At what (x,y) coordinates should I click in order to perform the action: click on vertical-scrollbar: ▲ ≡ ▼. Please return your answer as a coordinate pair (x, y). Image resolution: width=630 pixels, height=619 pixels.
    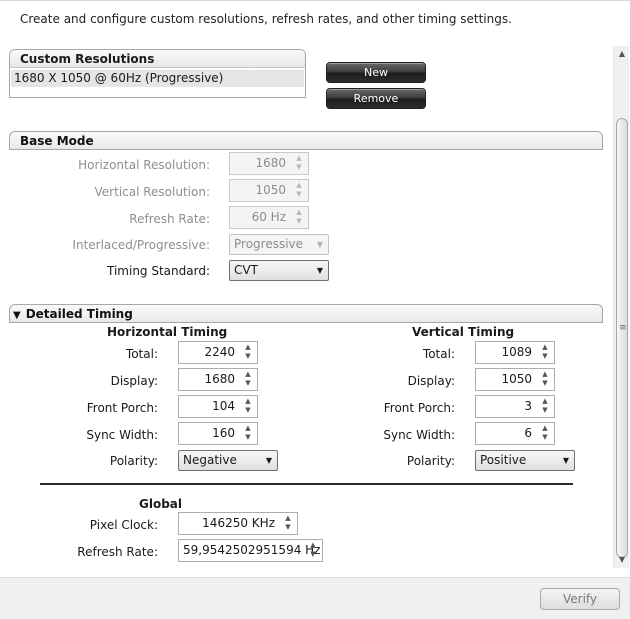
    Looking at the image, I should click on (621, 307).